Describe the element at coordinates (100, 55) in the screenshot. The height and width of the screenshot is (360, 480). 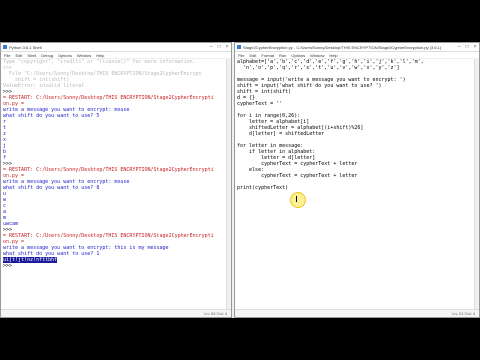
I see `shell-menu-help: Help` at that location.